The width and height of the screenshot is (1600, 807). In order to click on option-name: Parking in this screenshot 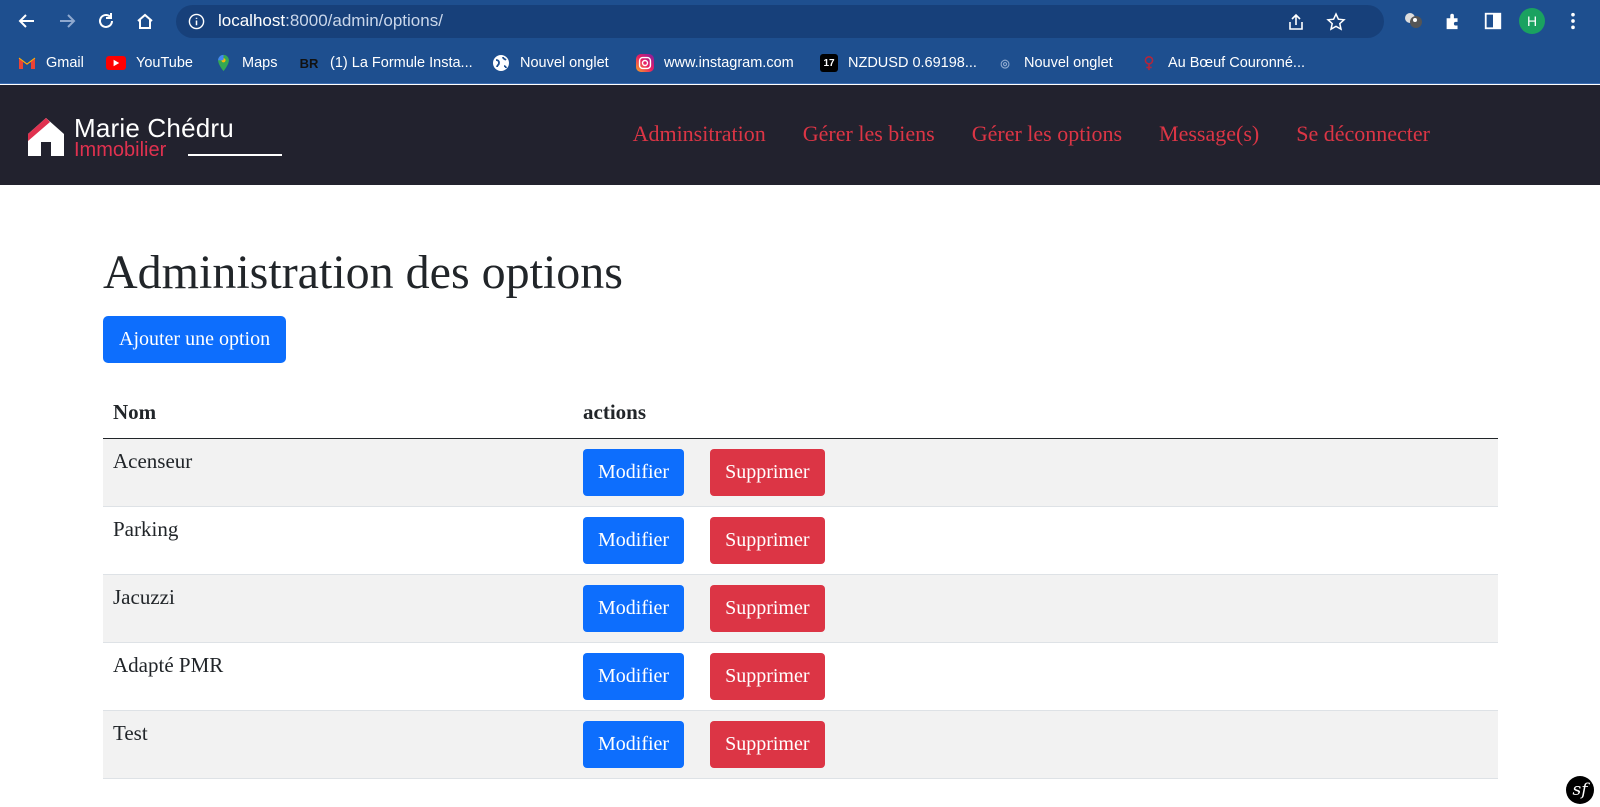, I will do `click(338, 540)`.